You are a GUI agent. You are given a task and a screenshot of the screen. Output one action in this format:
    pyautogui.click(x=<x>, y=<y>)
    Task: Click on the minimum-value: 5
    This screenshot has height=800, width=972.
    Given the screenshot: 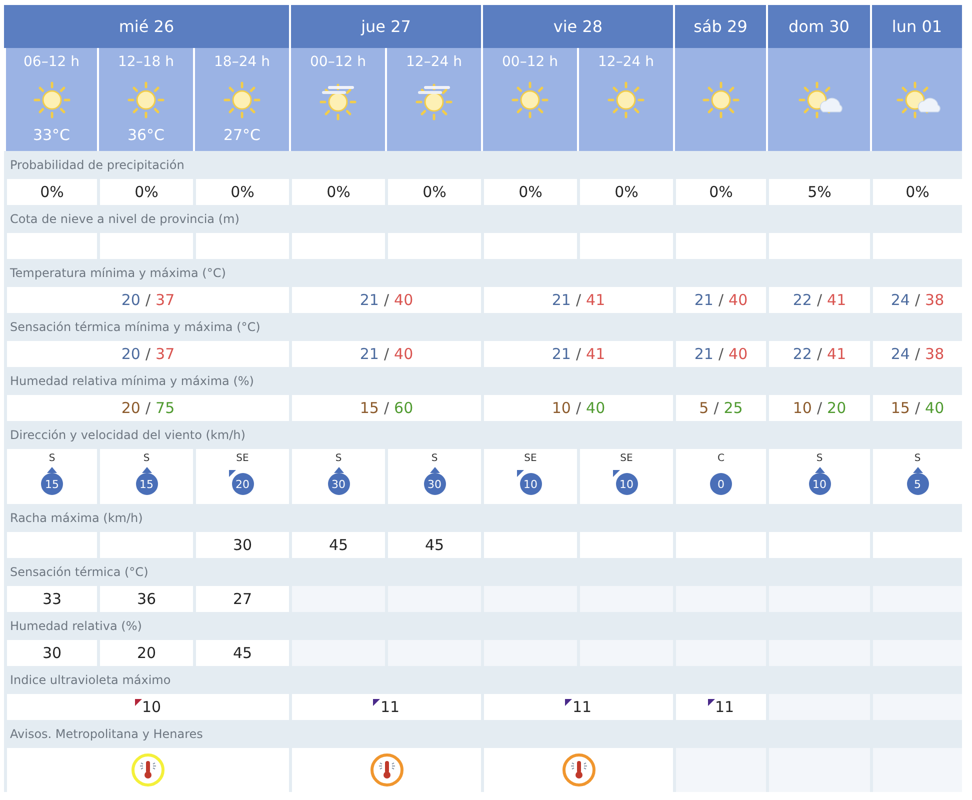 What is the action you would take?
    pyautogui.click(x=704, y=408)
    